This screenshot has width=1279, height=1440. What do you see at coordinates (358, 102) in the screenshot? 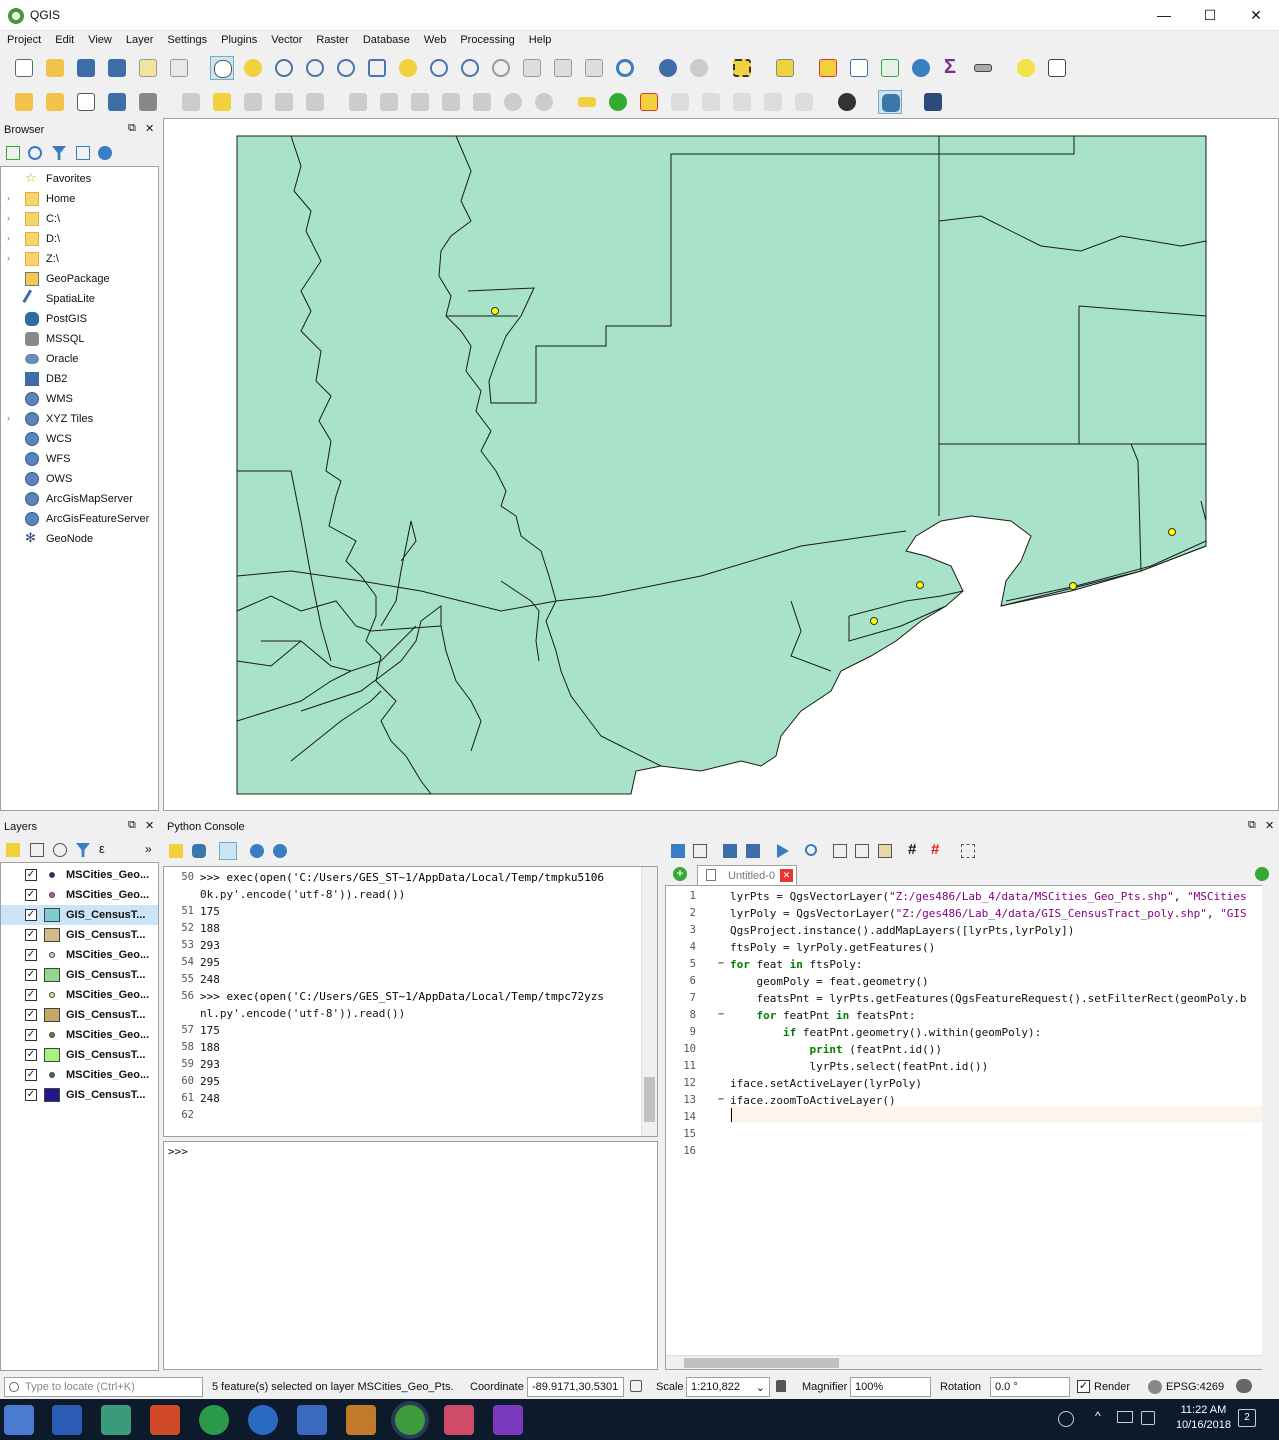
I see `vertex-tool-icon` at bounding box center [358, 102].